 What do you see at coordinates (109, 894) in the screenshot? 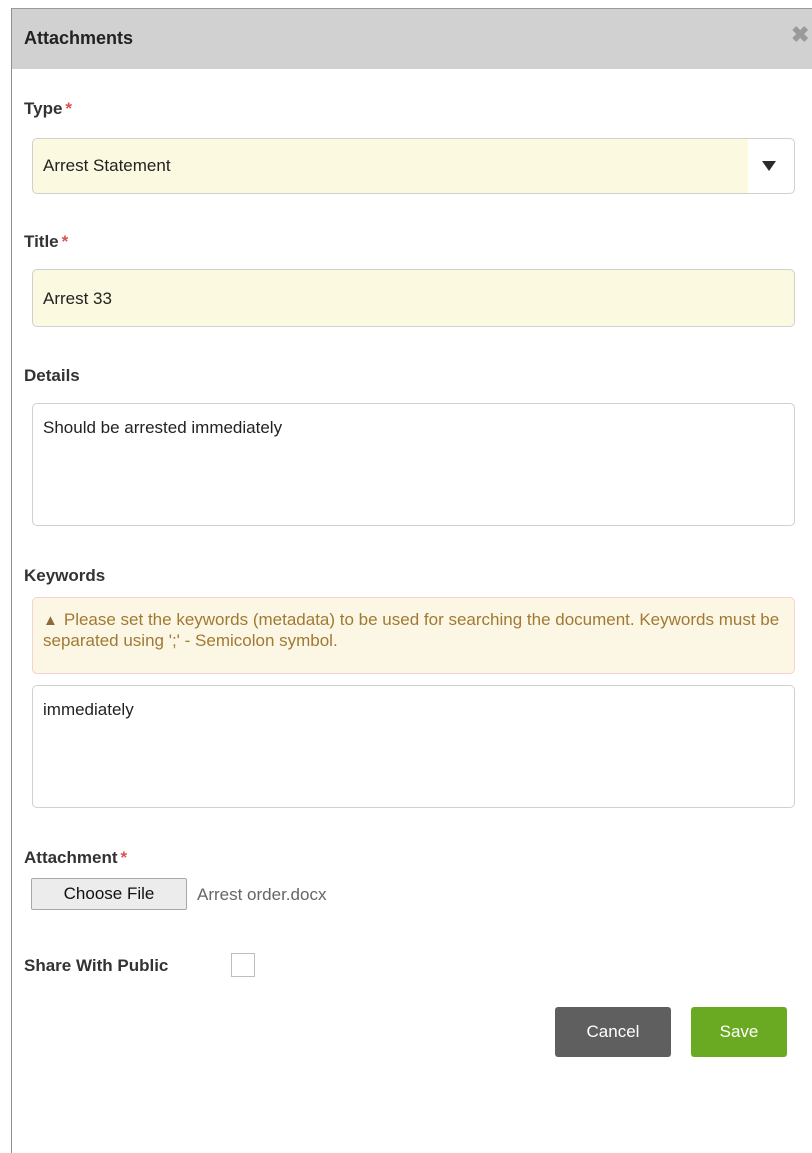
I see `choose-file-button: Choose File` at bounding box center [109, 894].